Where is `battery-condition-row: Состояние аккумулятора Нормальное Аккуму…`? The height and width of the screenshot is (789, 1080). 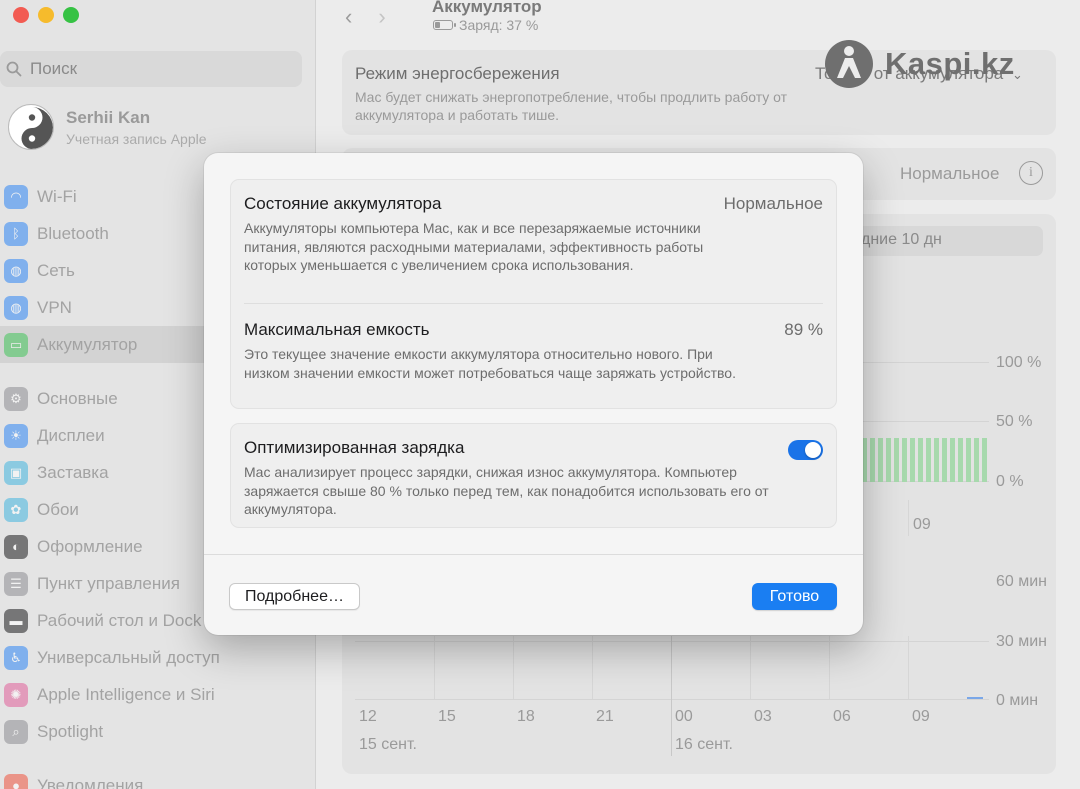 battery-condition-row: Состояние аккумулятора Нормальное Аккуму… is located at coordinates (533, 234).